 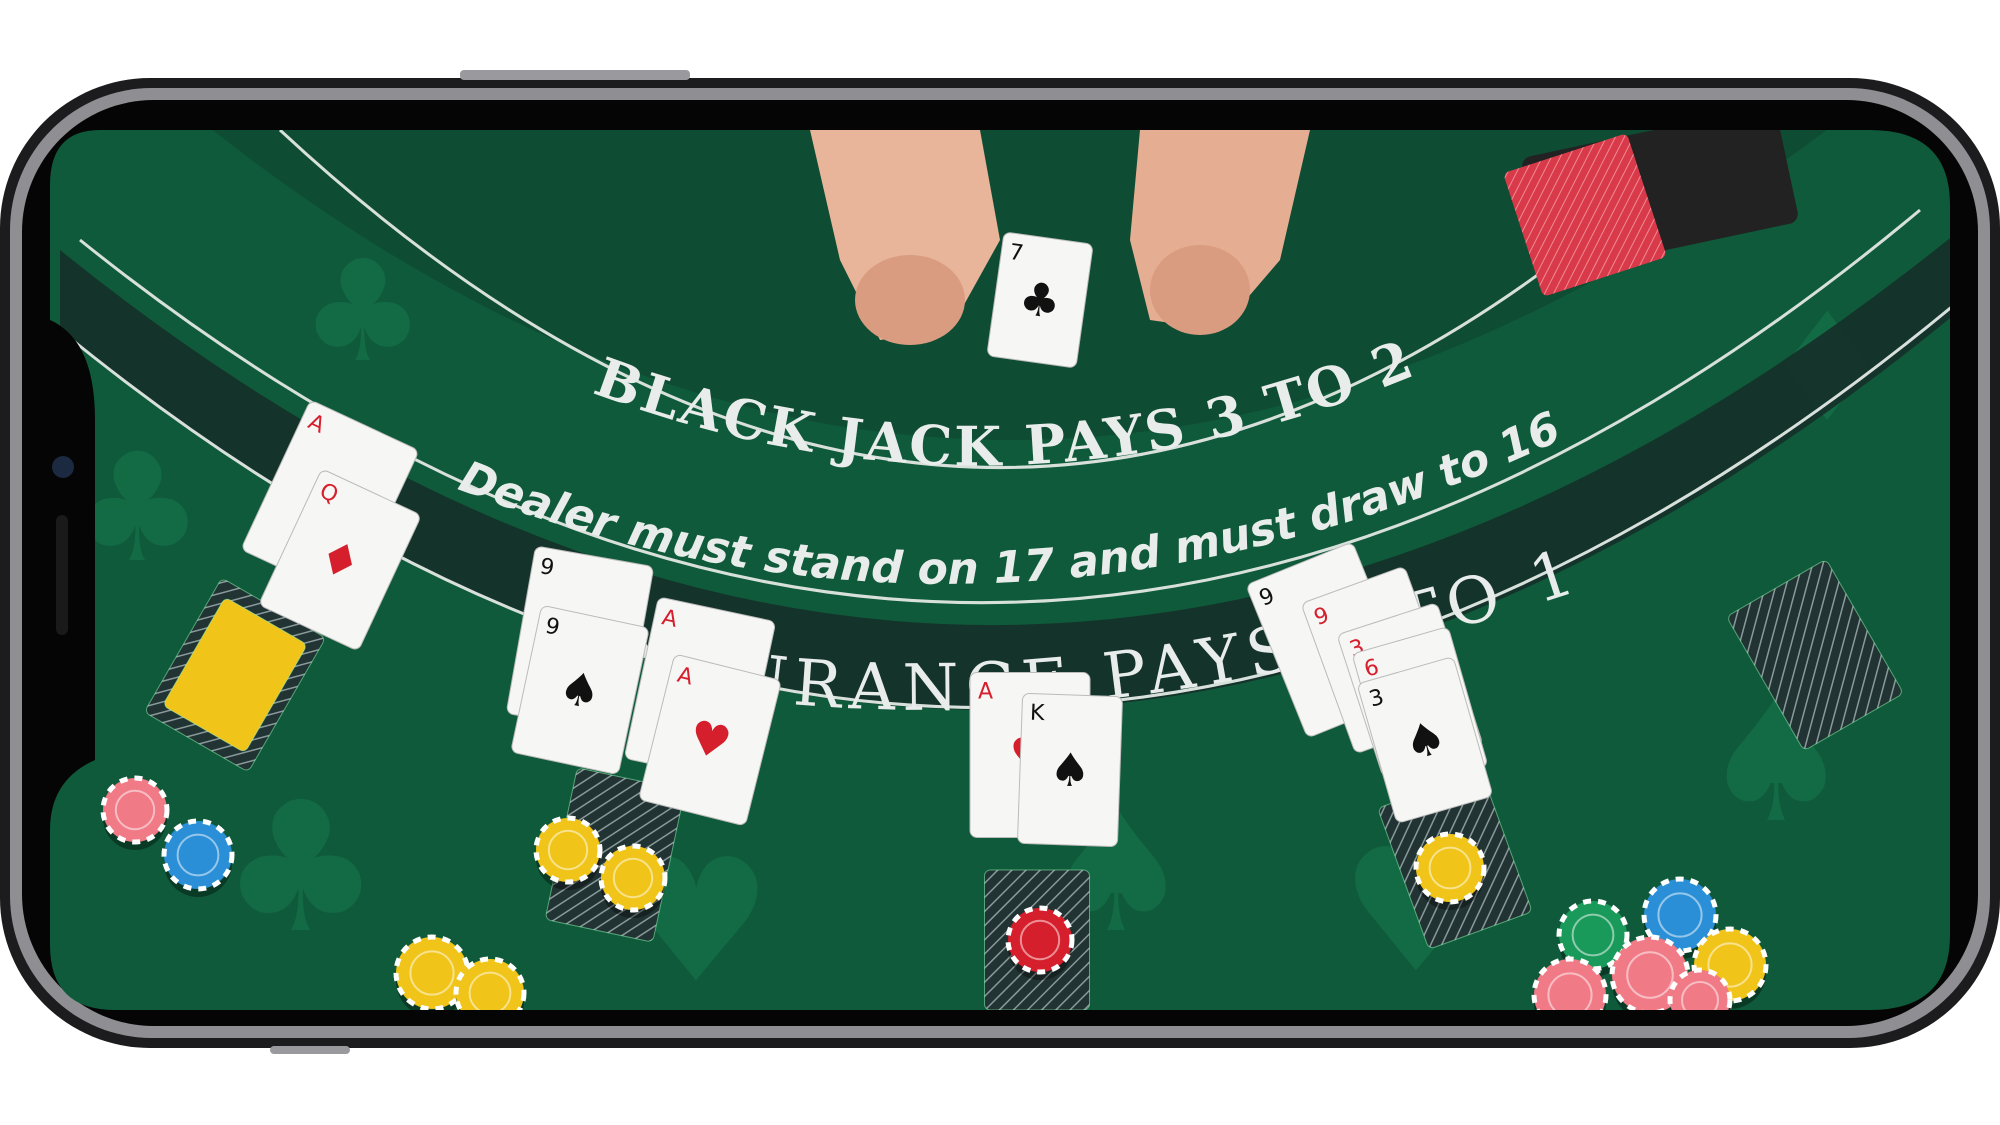 What do you see at coordinates (575, 75) in the screenshot?
I see `volume-button` at bounding box center [575, 75].